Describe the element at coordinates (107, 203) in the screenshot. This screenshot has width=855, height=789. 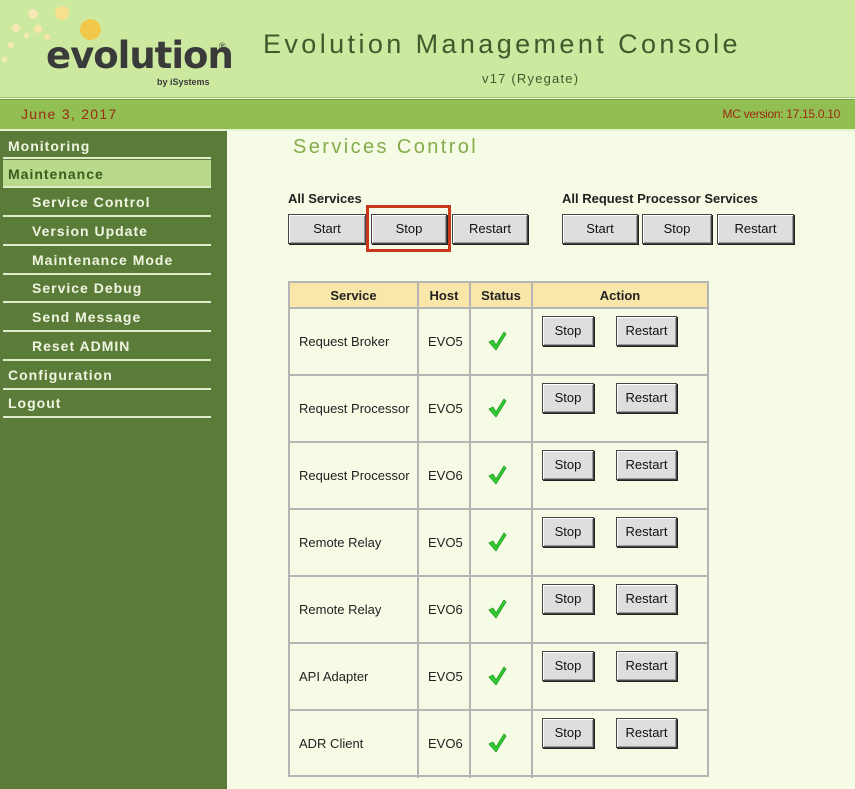
I see `sidebar-item-service-control: Service Control` at that location.